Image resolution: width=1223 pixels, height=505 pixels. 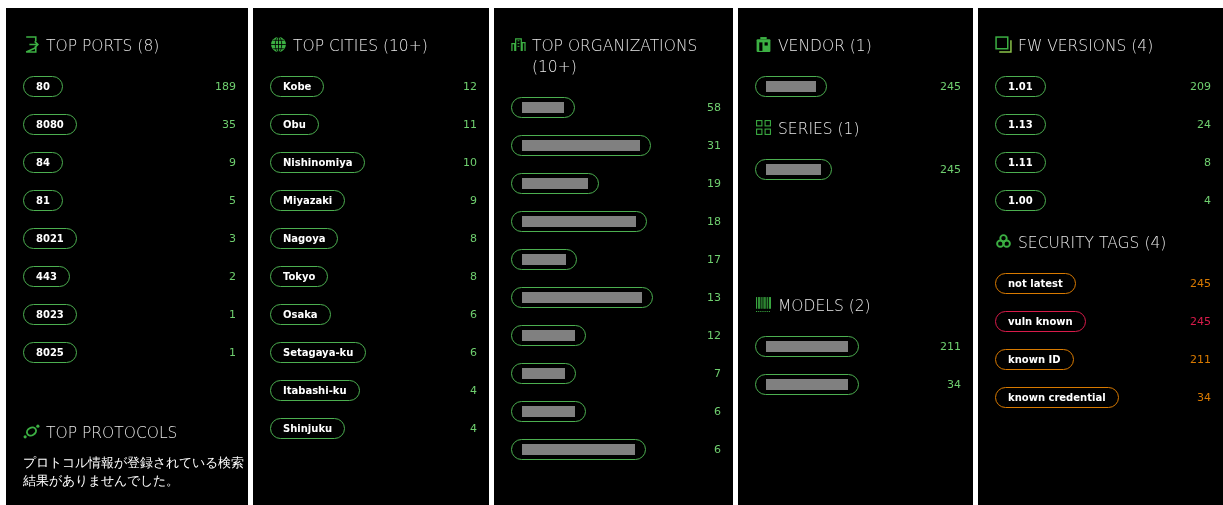 I want to click on globe-icon, so click(x=278, y=44).